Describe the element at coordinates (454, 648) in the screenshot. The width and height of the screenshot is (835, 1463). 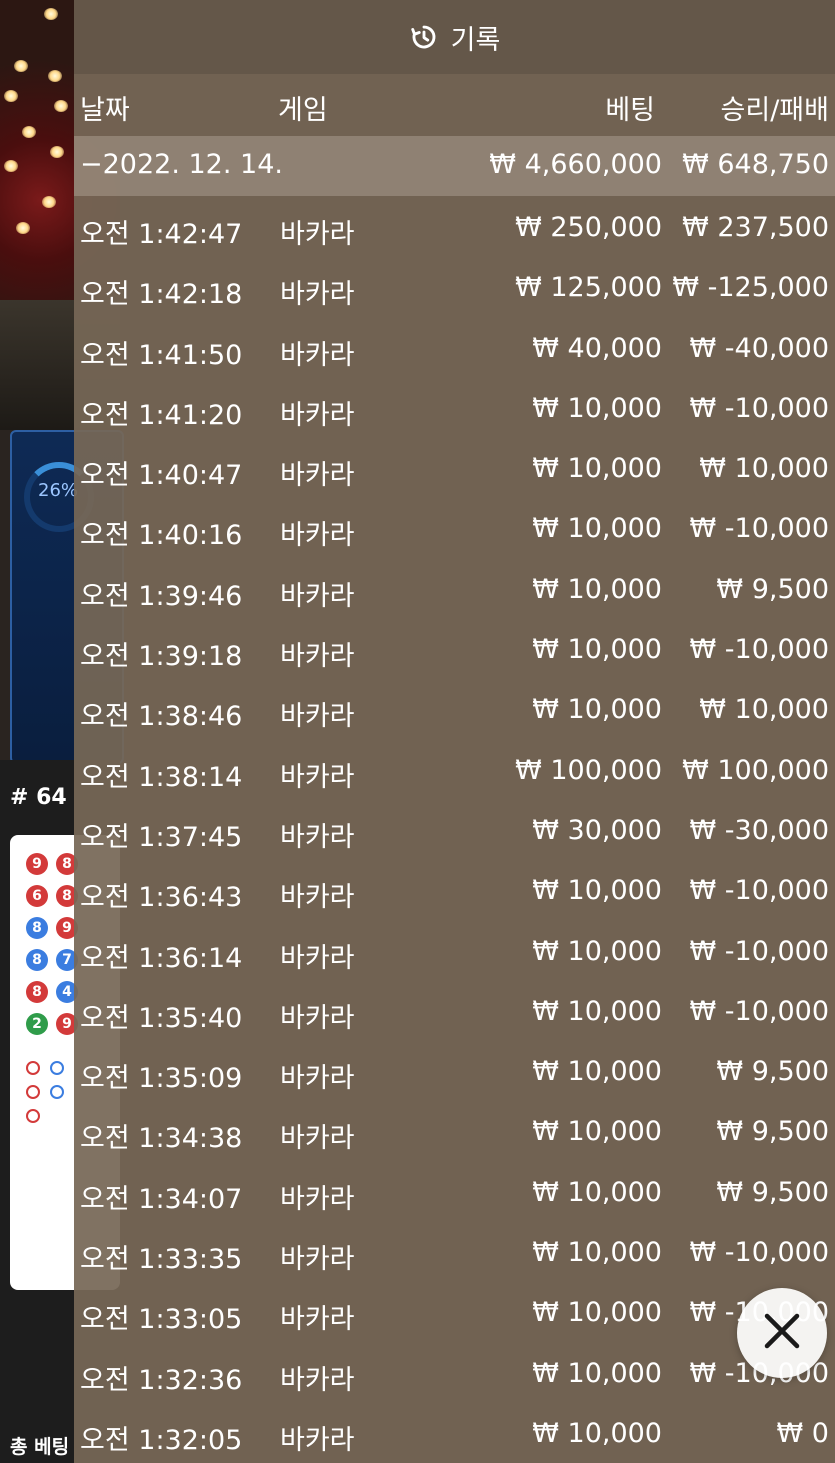
I see `history-row: 오전 1:39:18 바카라 ₩ 10,000 ₩ -10,000` at that location.